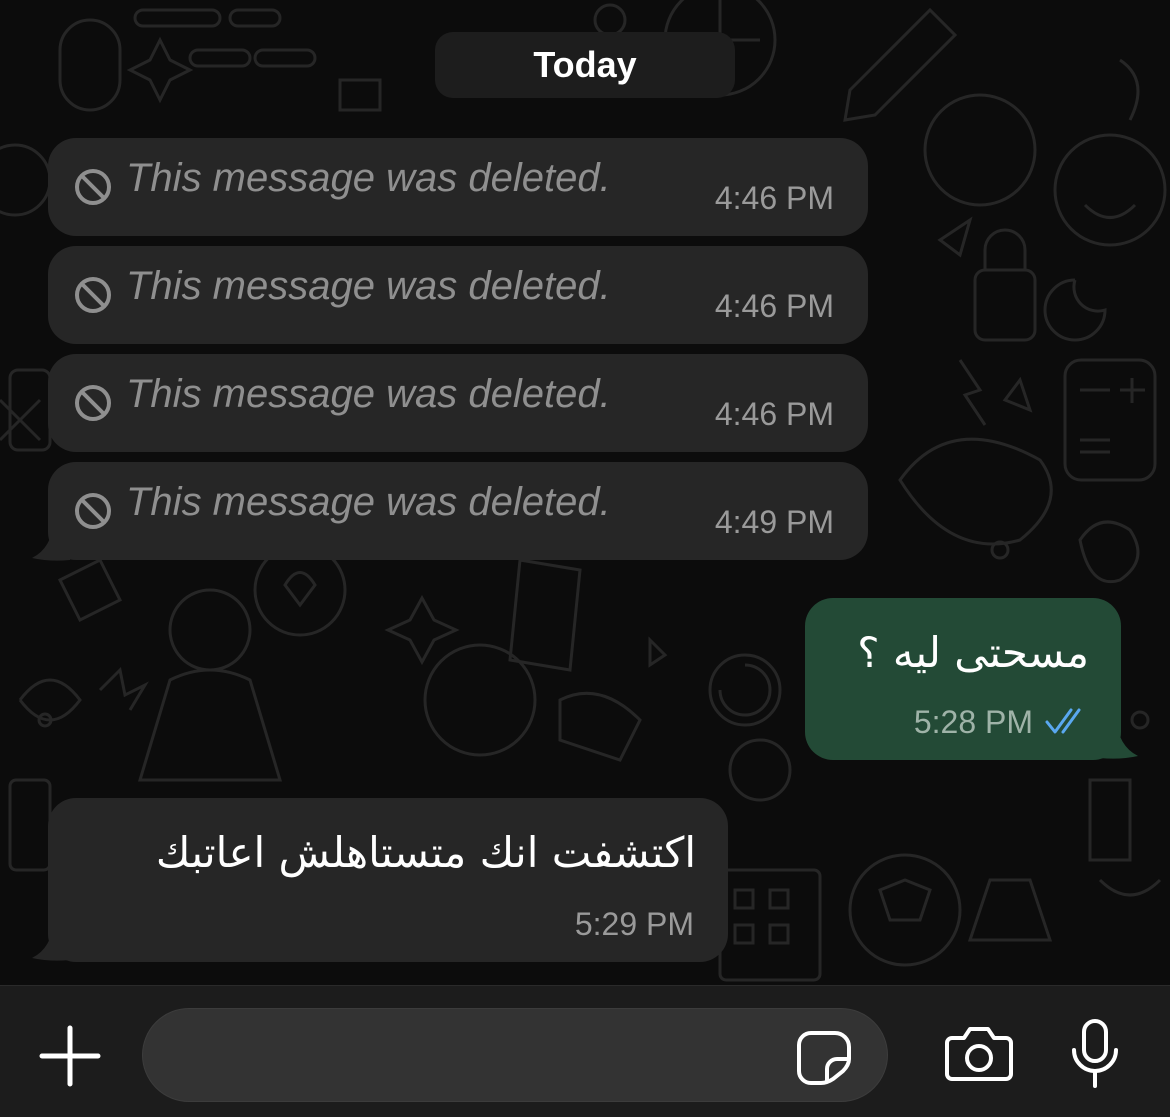 The width and height of the screenshot is (1170, 1117). I want to click on microphone-icon, so click(1095, 1054).